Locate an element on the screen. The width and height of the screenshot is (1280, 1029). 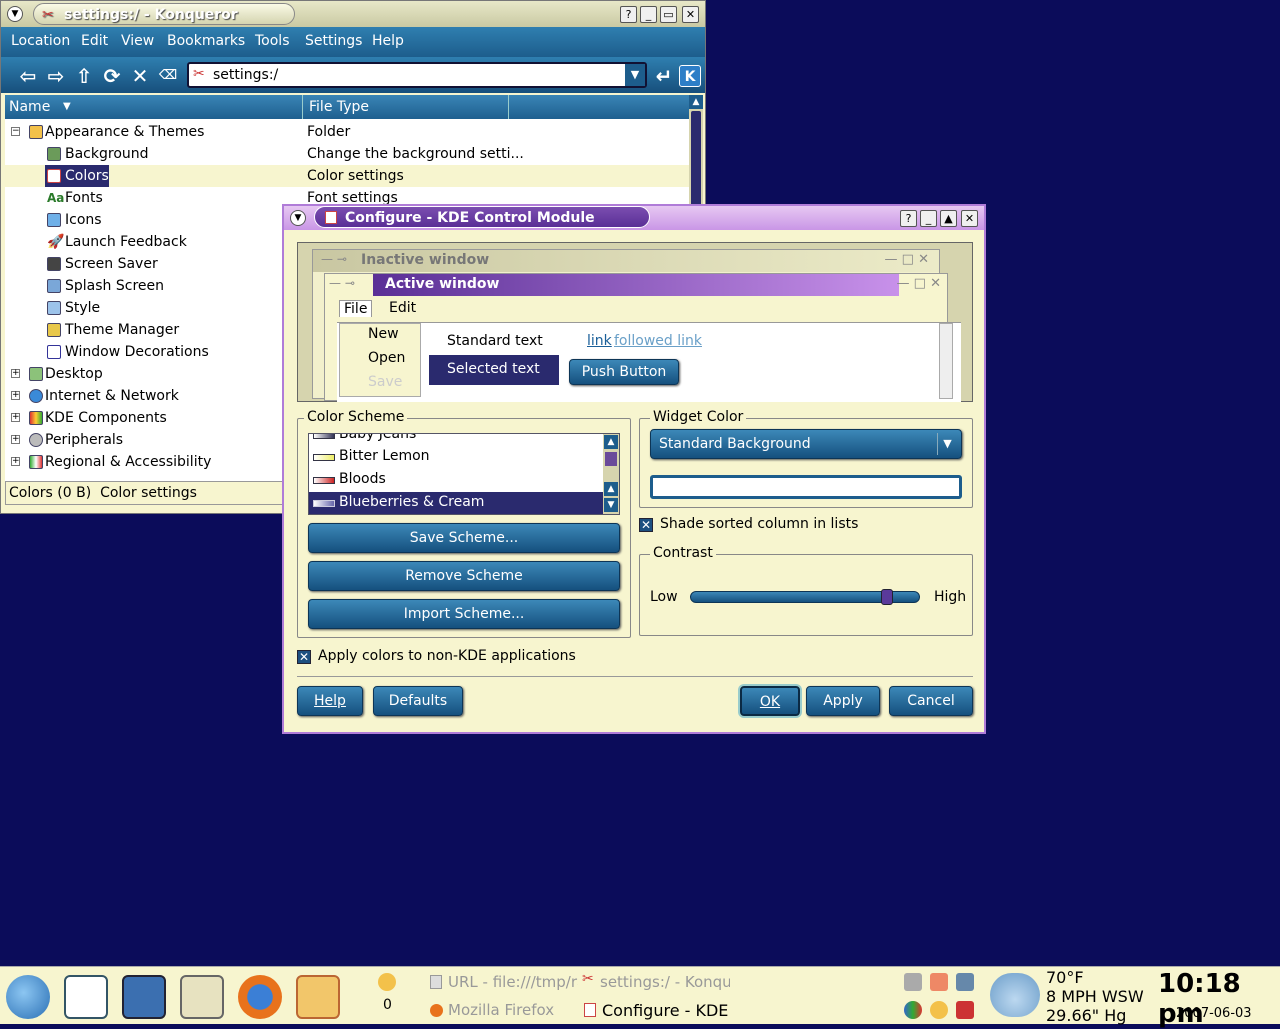
tree-row: − Appearance & Themes Folder is located at coordinates (347, 132).